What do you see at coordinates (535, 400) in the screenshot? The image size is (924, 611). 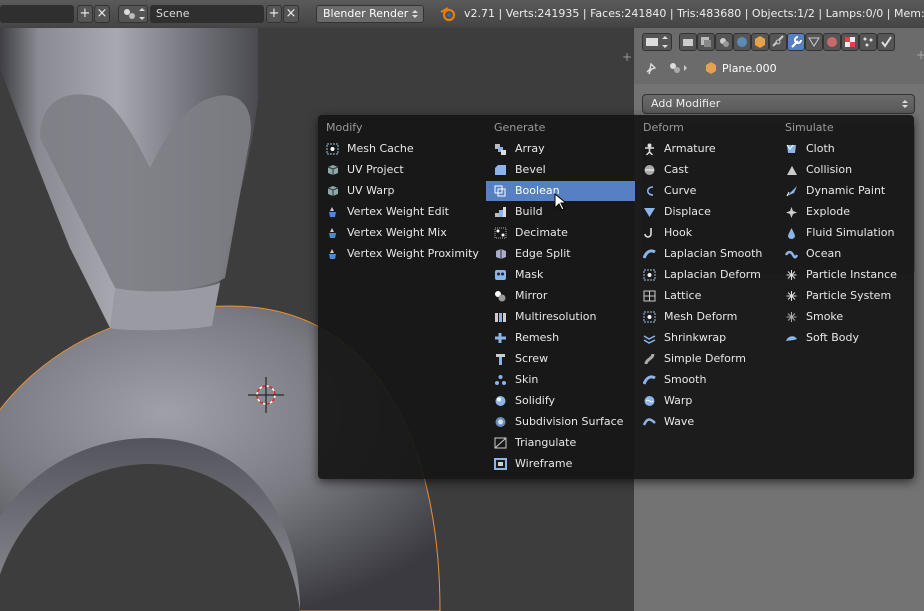 I see `menu-item-label: Solidify` at bounding box center [535, 400].